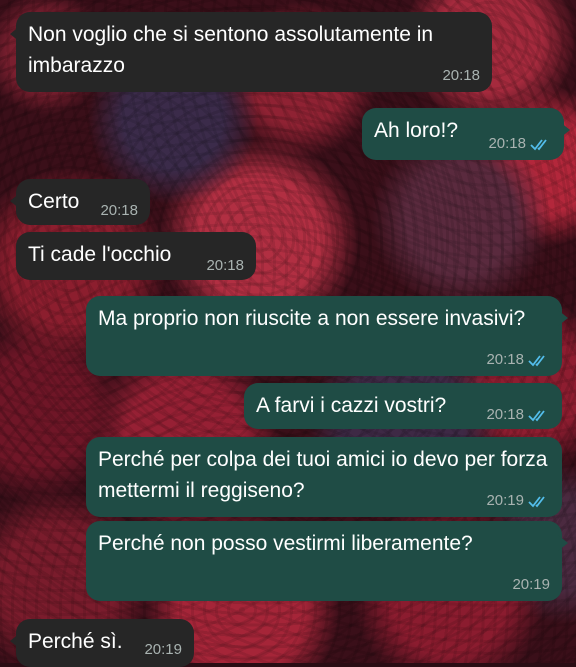 The image size is (576, 667). Describe the element at coordinates (80, 202) in the screenshot. I see `message-bubble-incoming: Certo 20:18` at that location.